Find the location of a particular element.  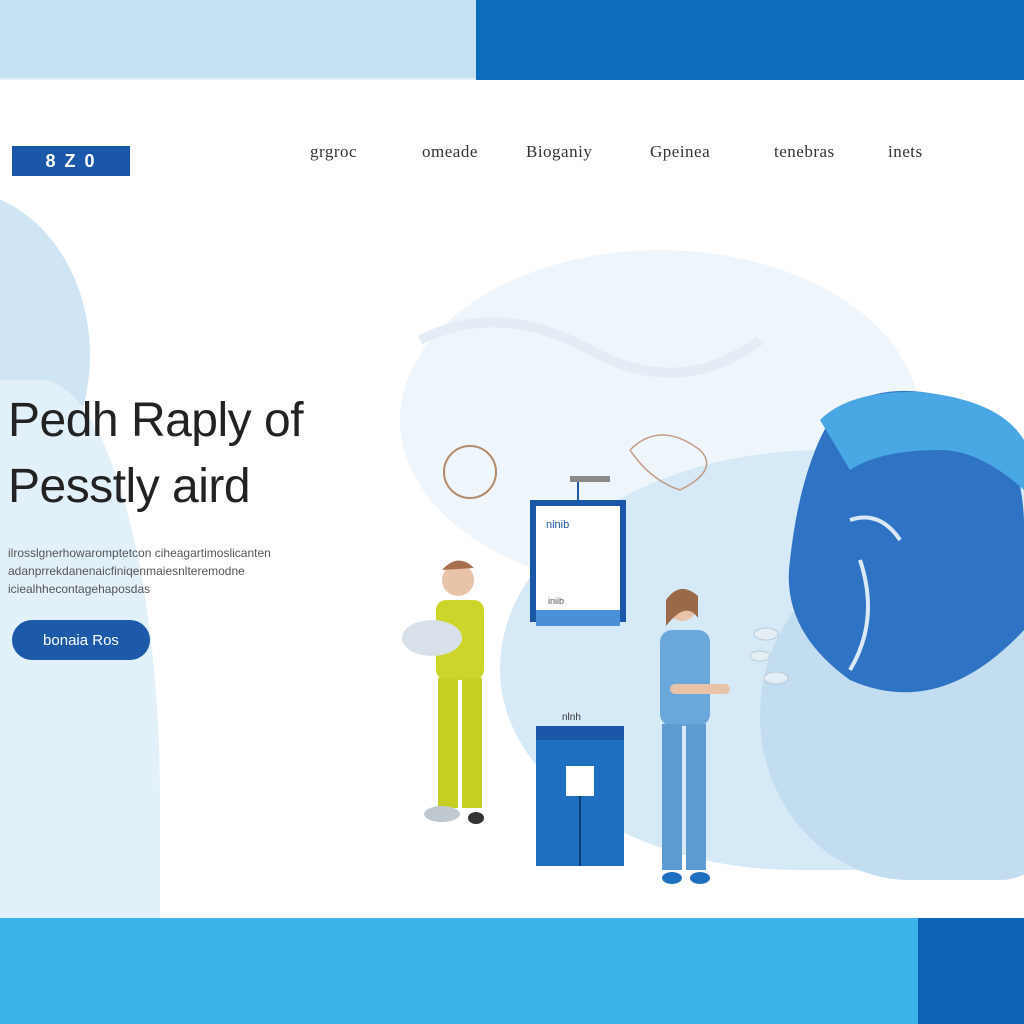

cta-button: bonaia Ros is located at coordinates (81, 640).